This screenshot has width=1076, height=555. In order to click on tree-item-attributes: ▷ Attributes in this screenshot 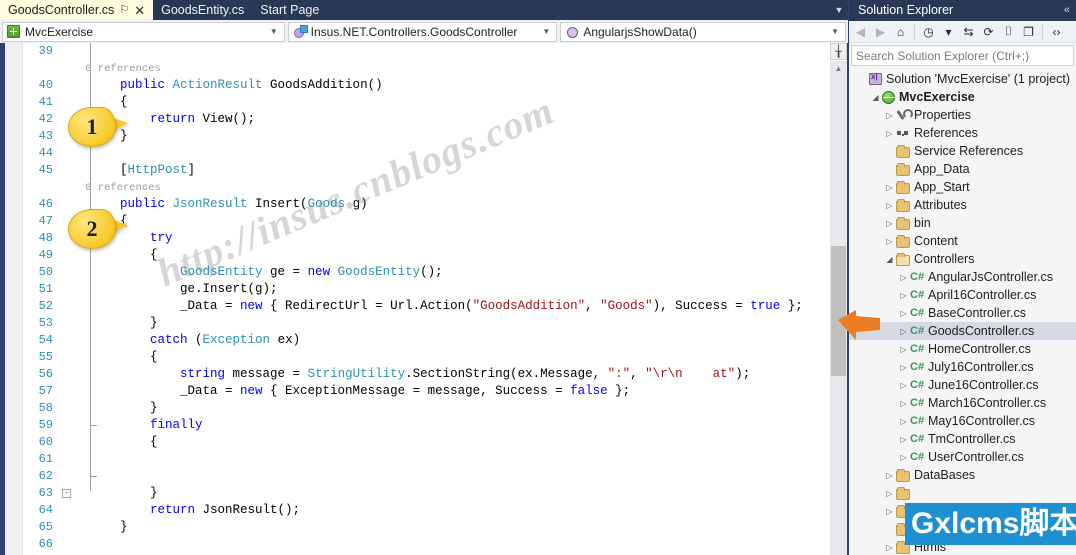, I will do `click(962, 205)`.